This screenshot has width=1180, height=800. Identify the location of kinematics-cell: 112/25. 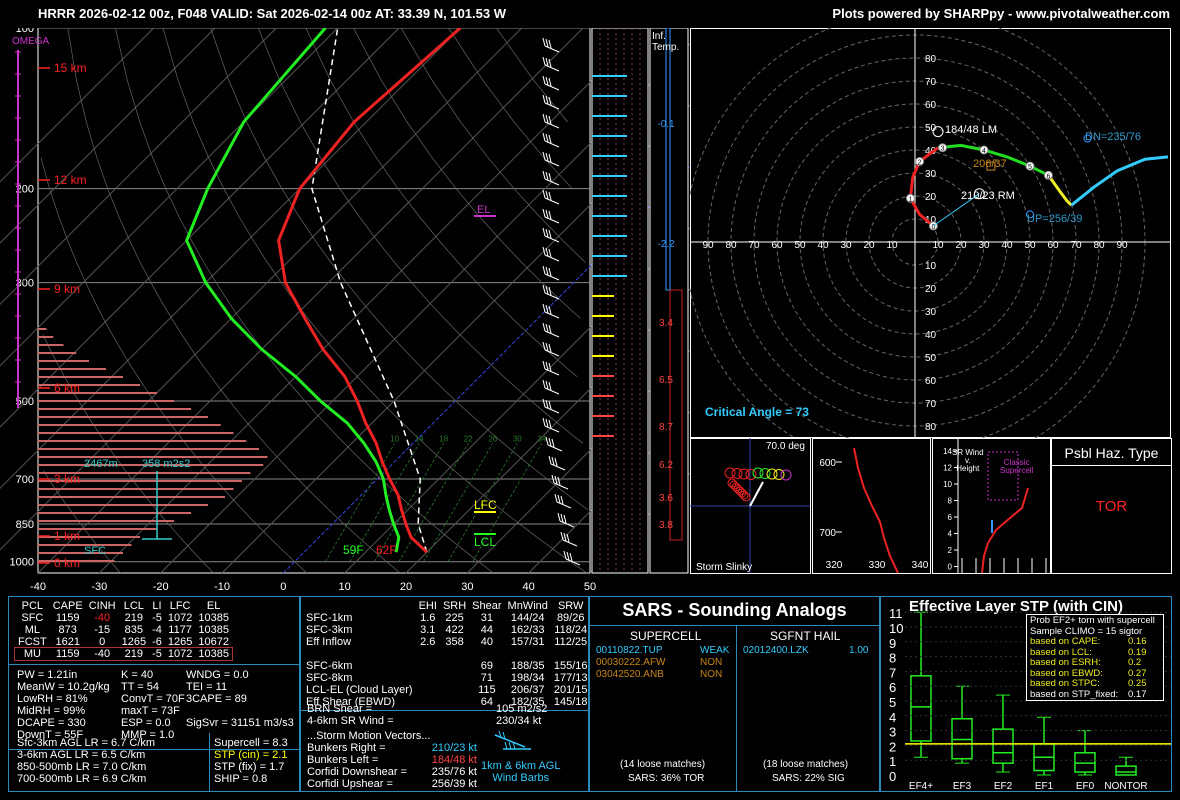
(571, 642).